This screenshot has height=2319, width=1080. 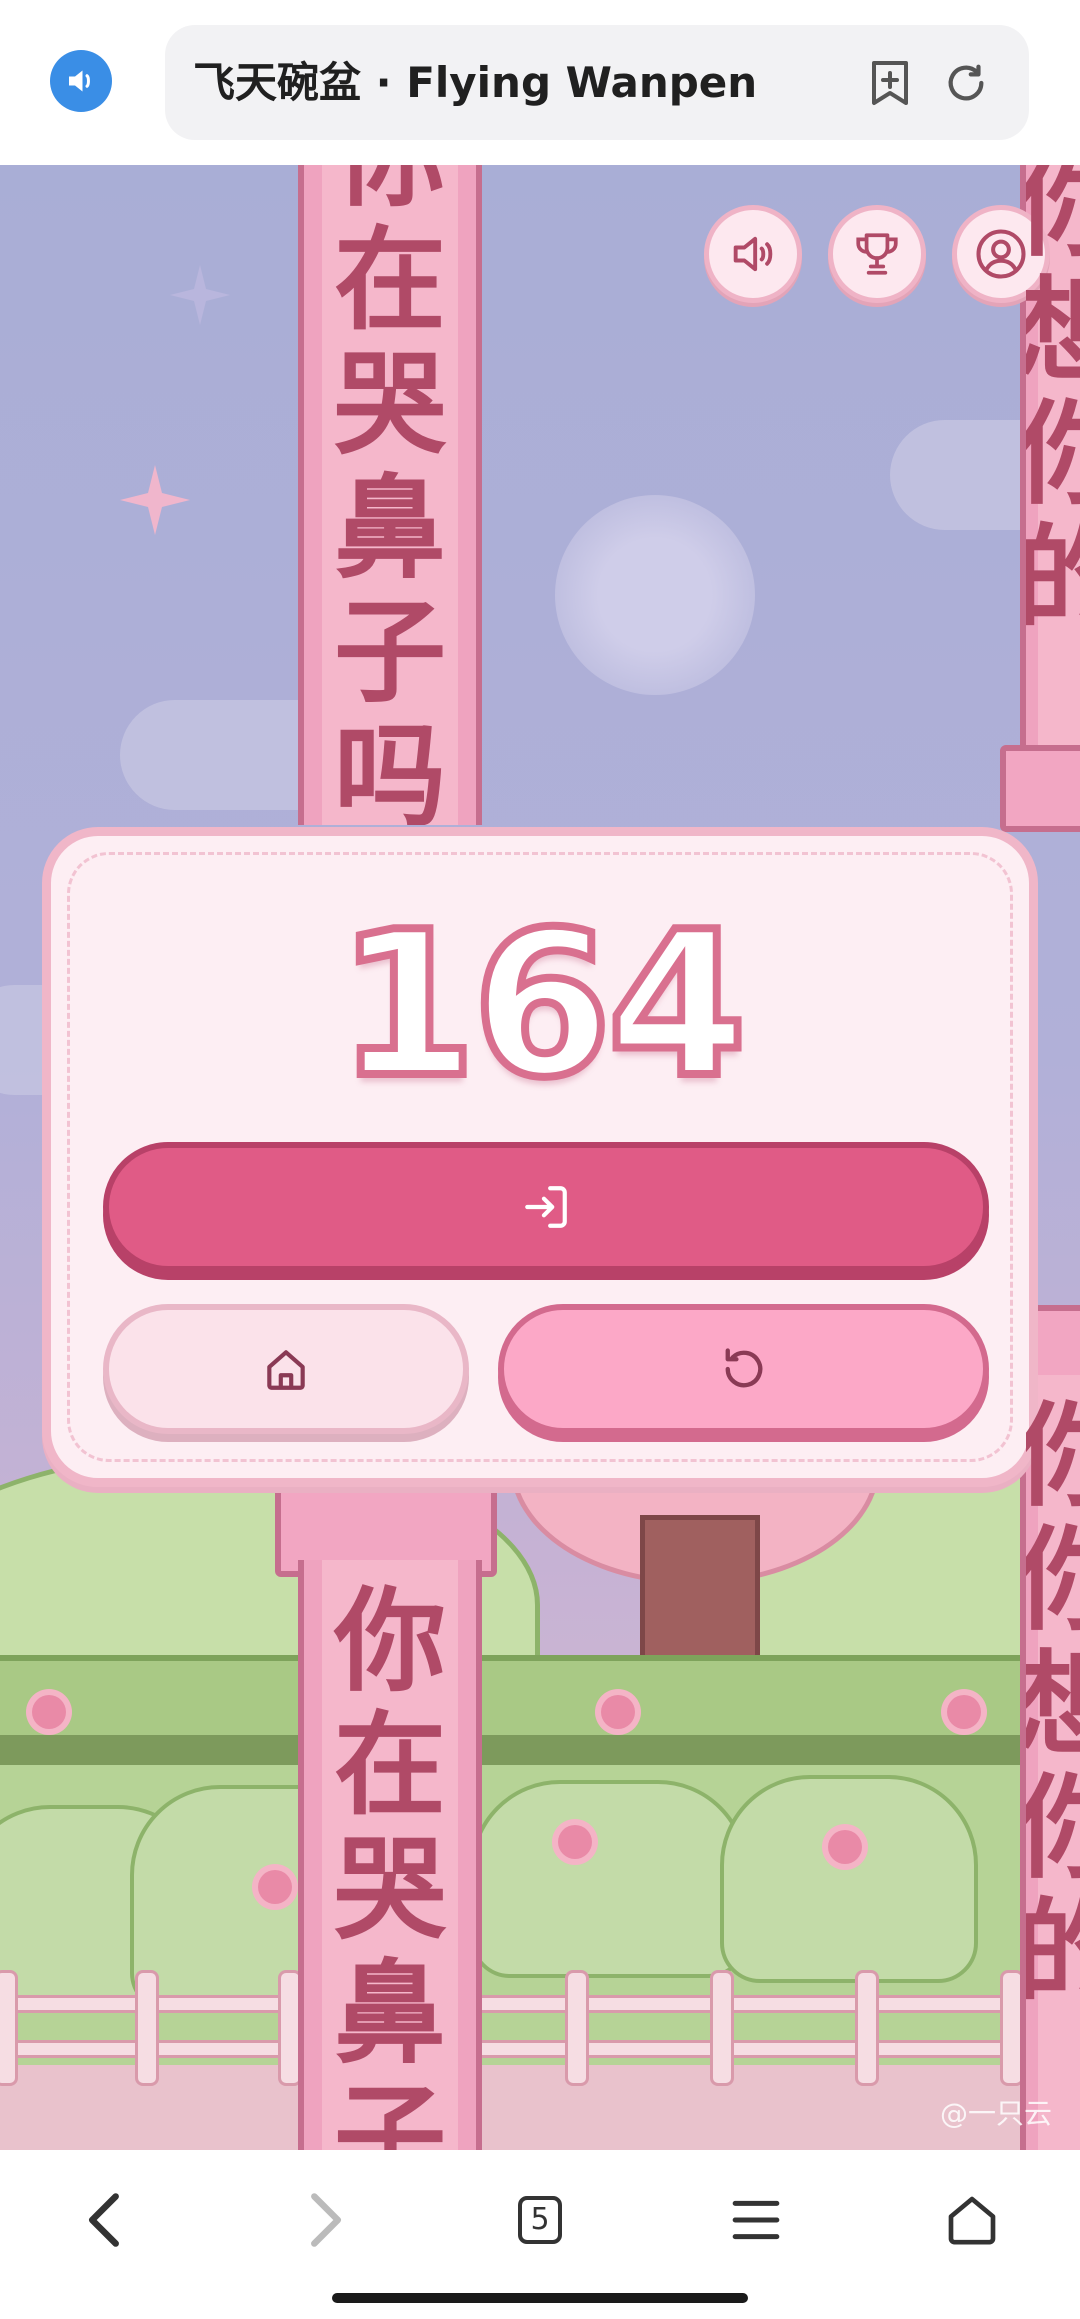 I want to click on pillar-char: 吗, so click(x=390, y=768).